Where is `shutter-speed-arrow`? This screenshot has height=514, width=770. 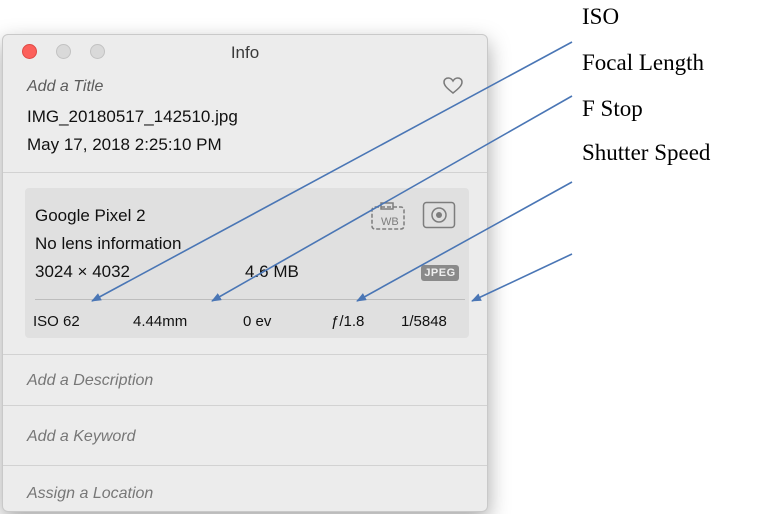
shutter-speed-arrow is located at coordinates (522, 277).